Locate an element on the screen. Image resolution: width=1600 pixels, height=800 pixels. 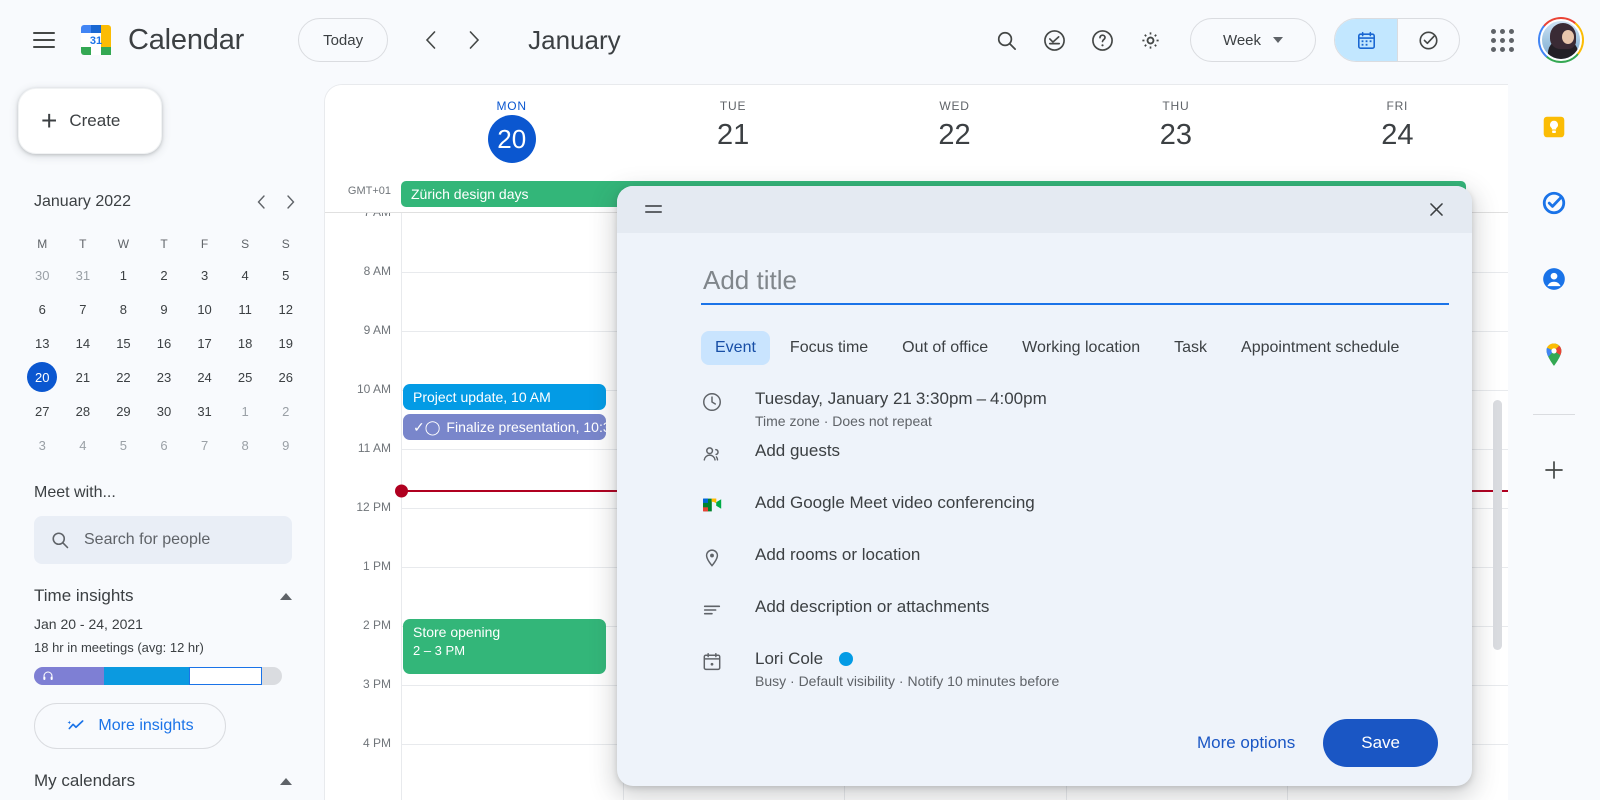
event-start-time: 3:30pm is located at coordinates (944, 399).